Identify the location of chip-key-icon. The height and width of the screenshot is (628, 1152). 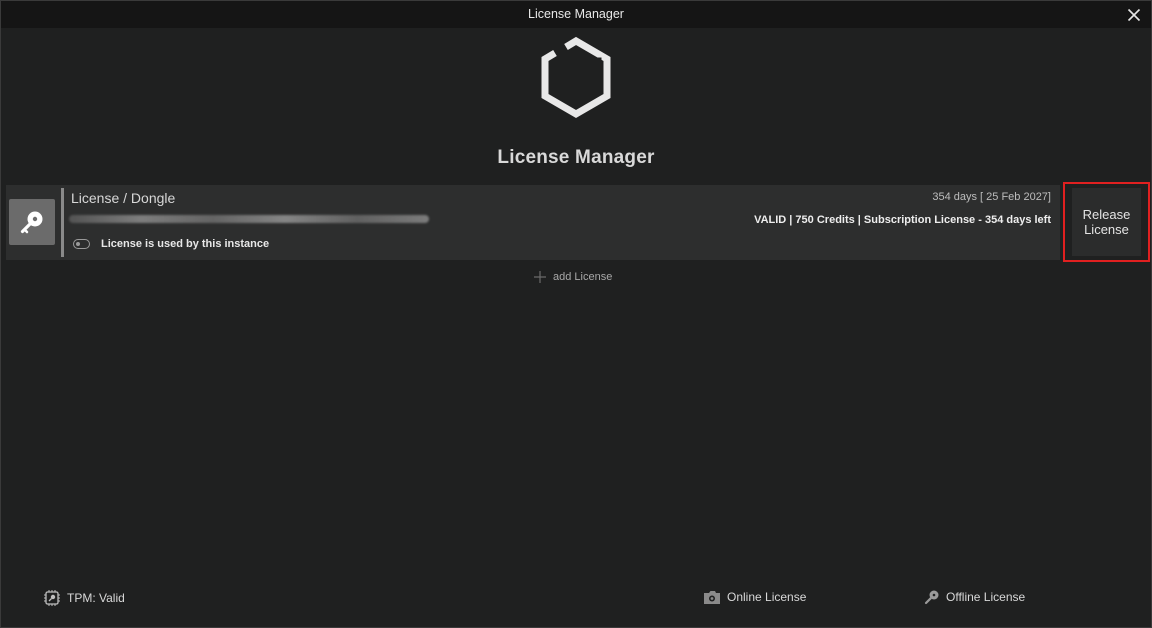
(52, 598).